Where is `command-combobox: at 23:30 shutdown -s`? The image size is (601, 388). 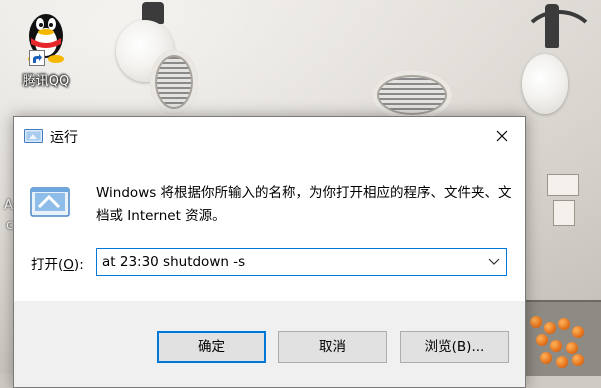
command-combobox: at 23:30 shutdown -s is located at coordinates (301, 262).